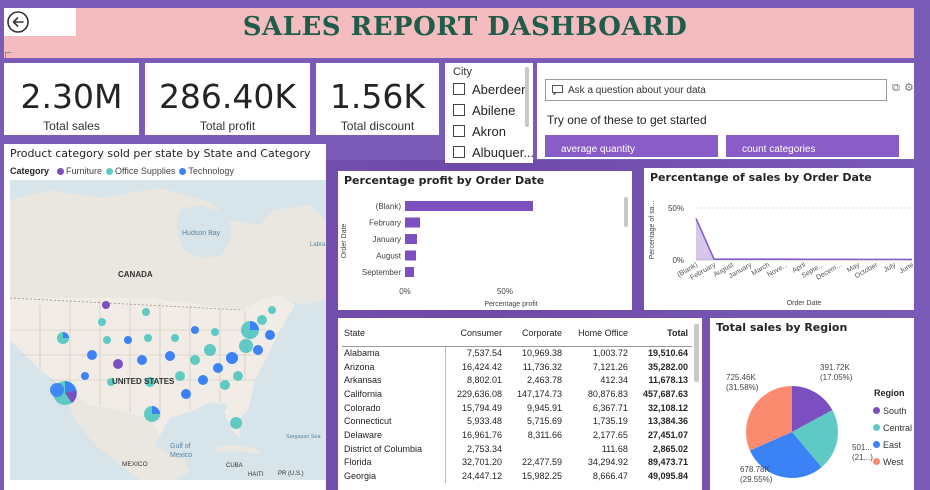  I want to click on slicer-item: Aberdeen, so click(490, 89).